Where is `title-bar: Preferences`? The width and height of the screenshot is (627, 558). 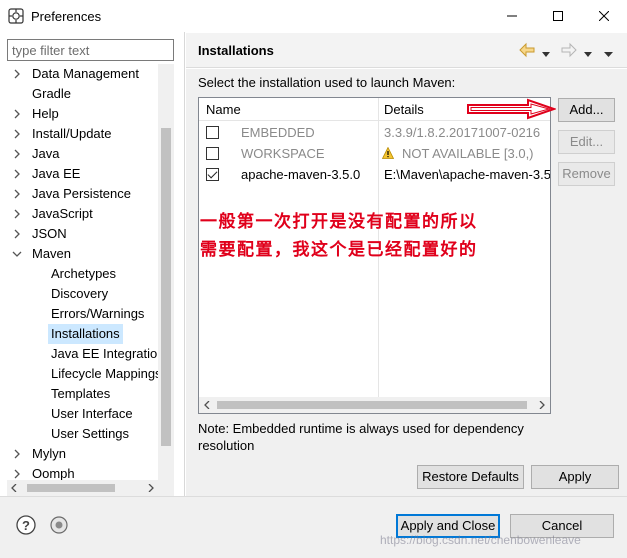
title-bar: Preferences is located at coordinates (313, 16).